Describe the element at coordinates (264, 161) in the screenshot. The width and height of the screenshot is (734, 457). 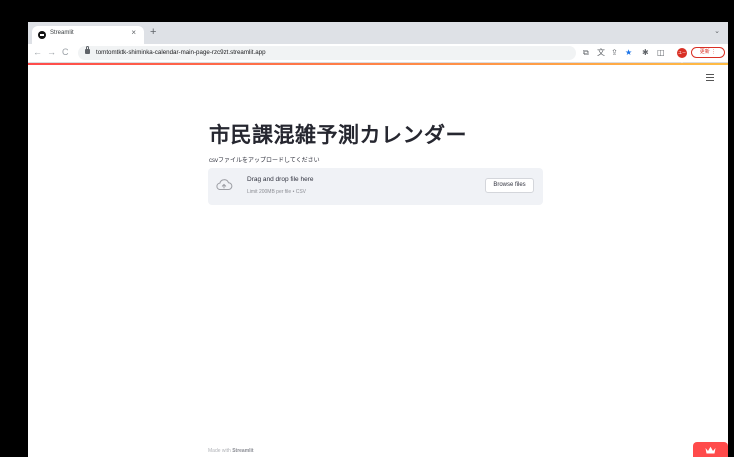
I see `file-uploader-label: csvファイルをアップロードしてください` at that location.